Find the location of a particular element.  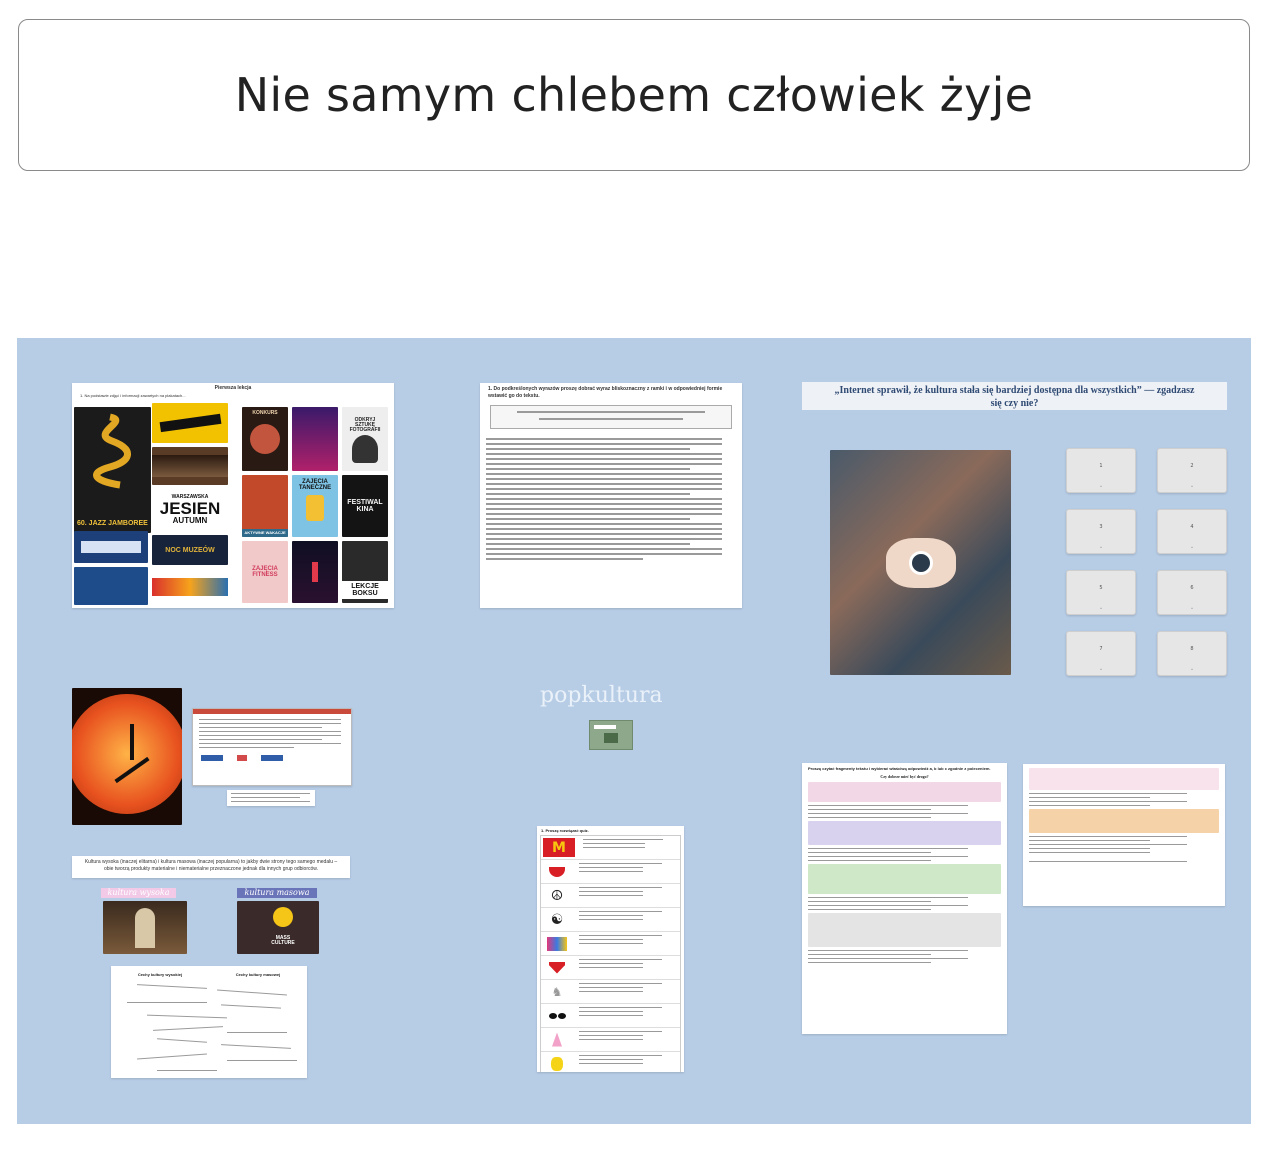

snake-illustration is located at coordinates (112, 451).